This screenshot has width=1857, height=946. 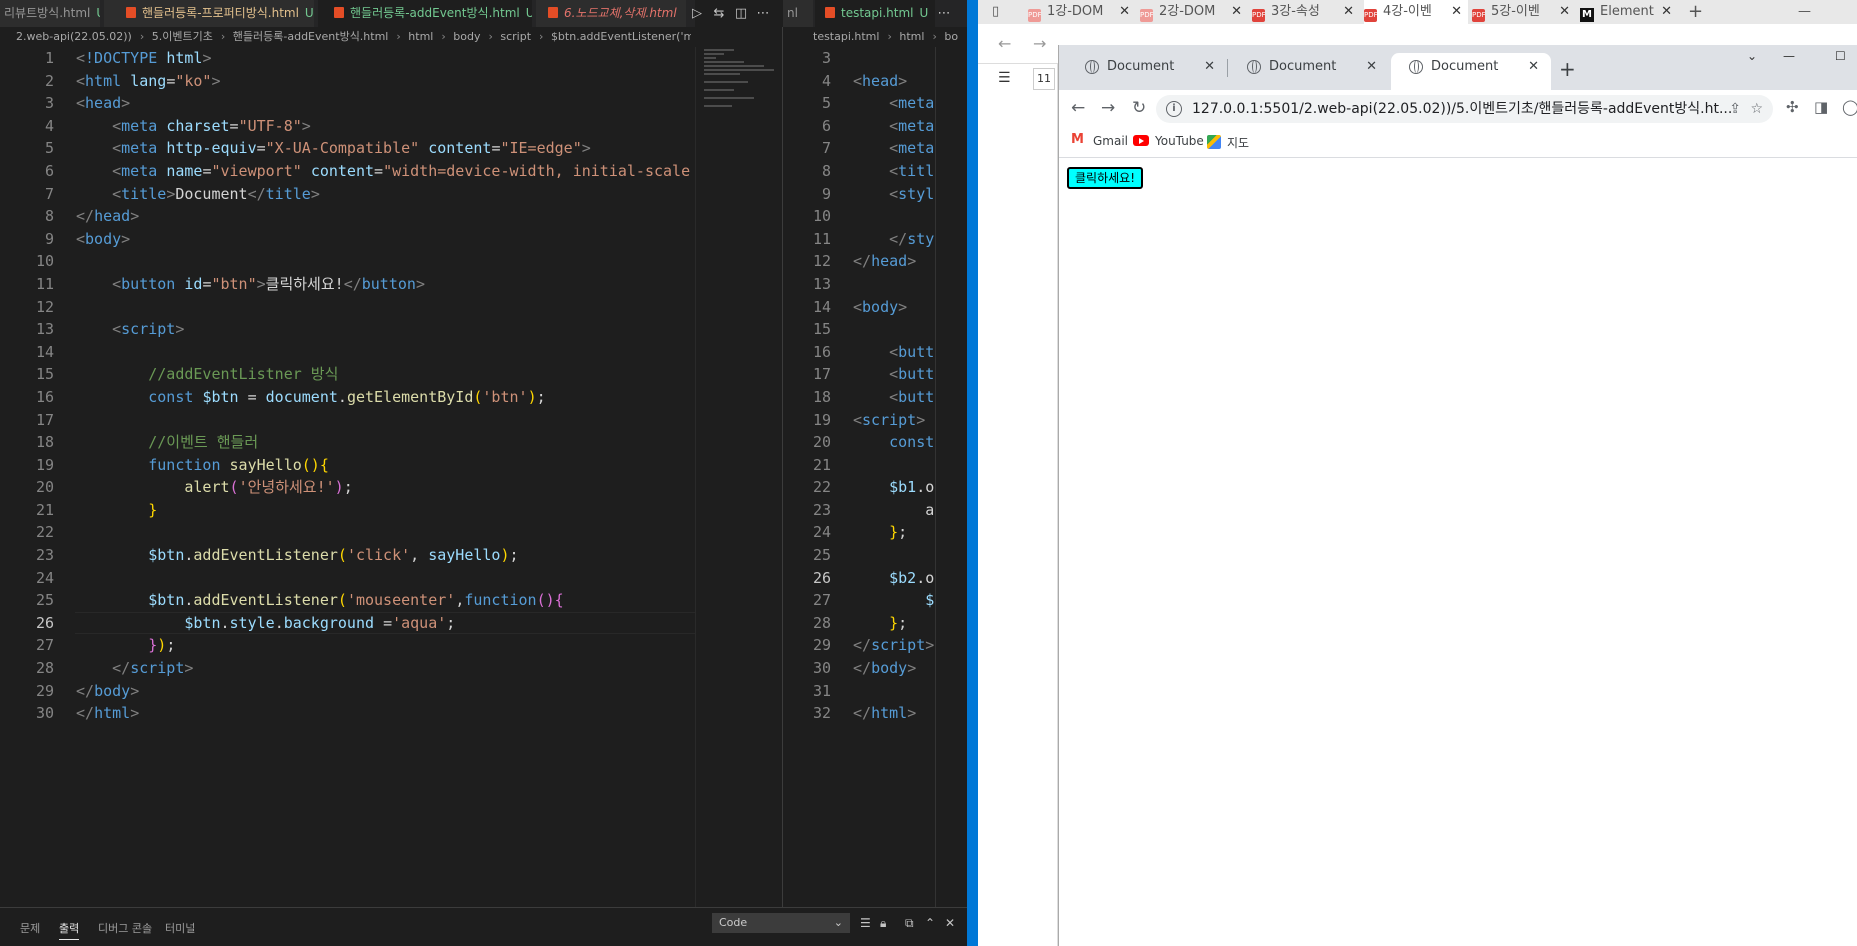 I want to click on tab-addevent-file: 핸들러등록-addEvent방식.htmlU✕, so click(x=425, y=13).